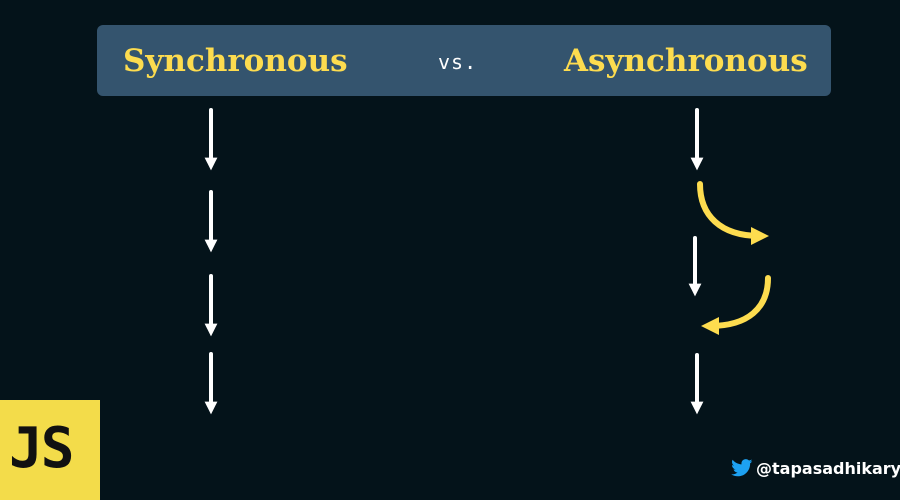 This screenshot has width=900, height=500. Describe the element at coordinates (41, 448) in the screenshot. I see `javascript-logo-text: JS` at that location.